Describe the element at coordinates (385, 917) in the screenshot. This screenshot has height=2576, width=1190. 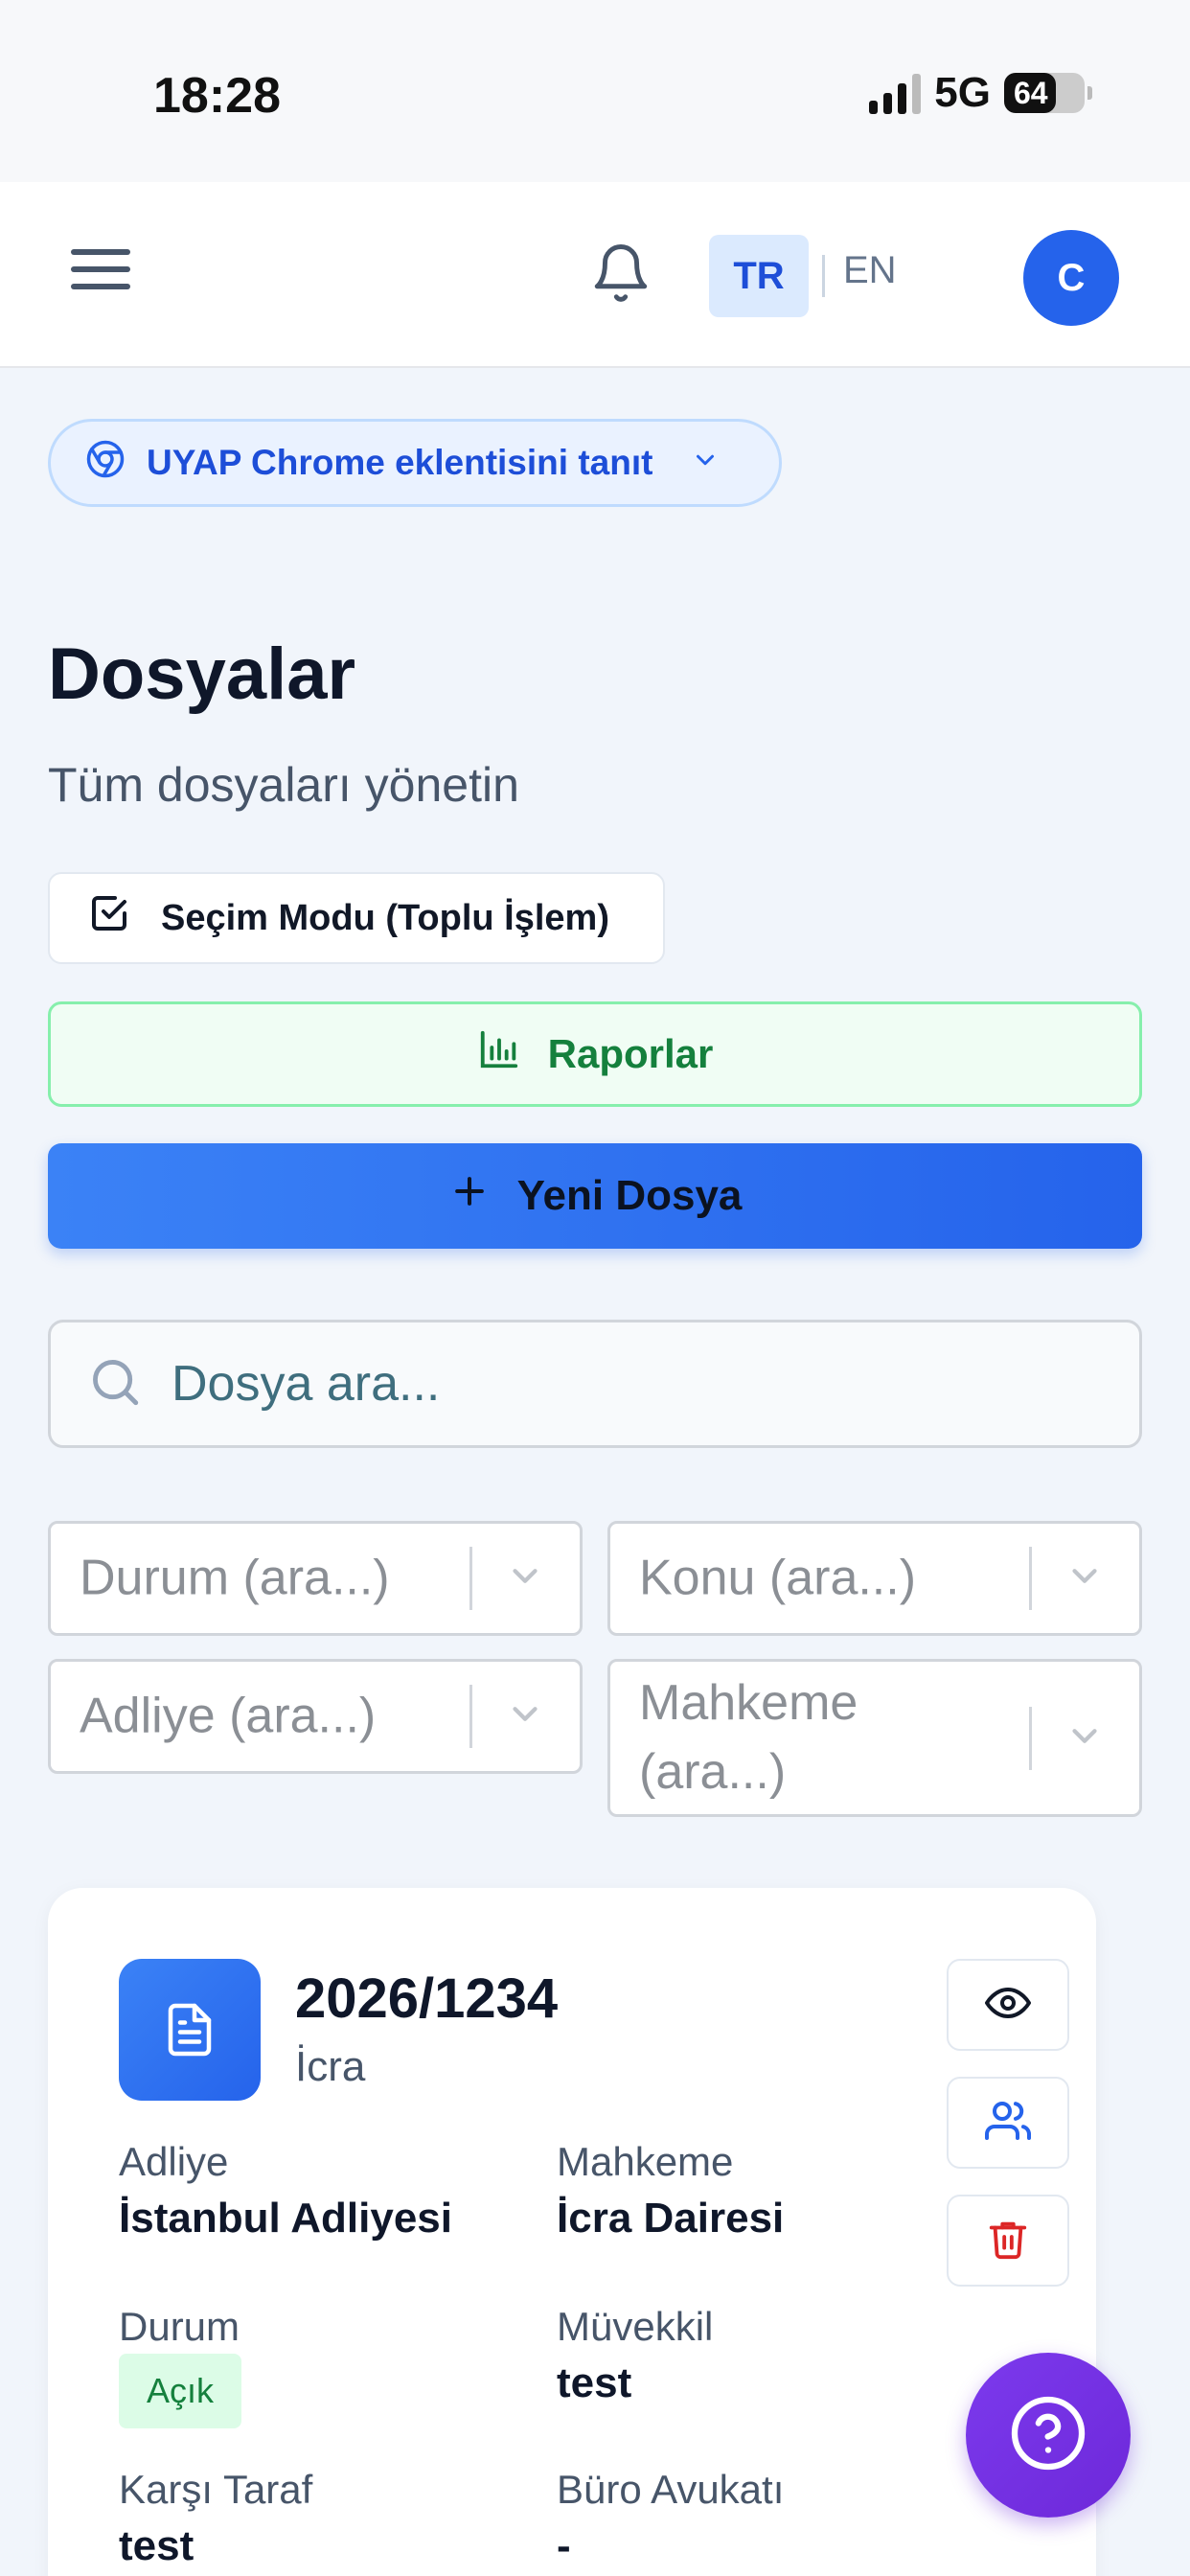
I see `selection-mode-label: Seçim Modu (Toplu İşlem)` at that location.